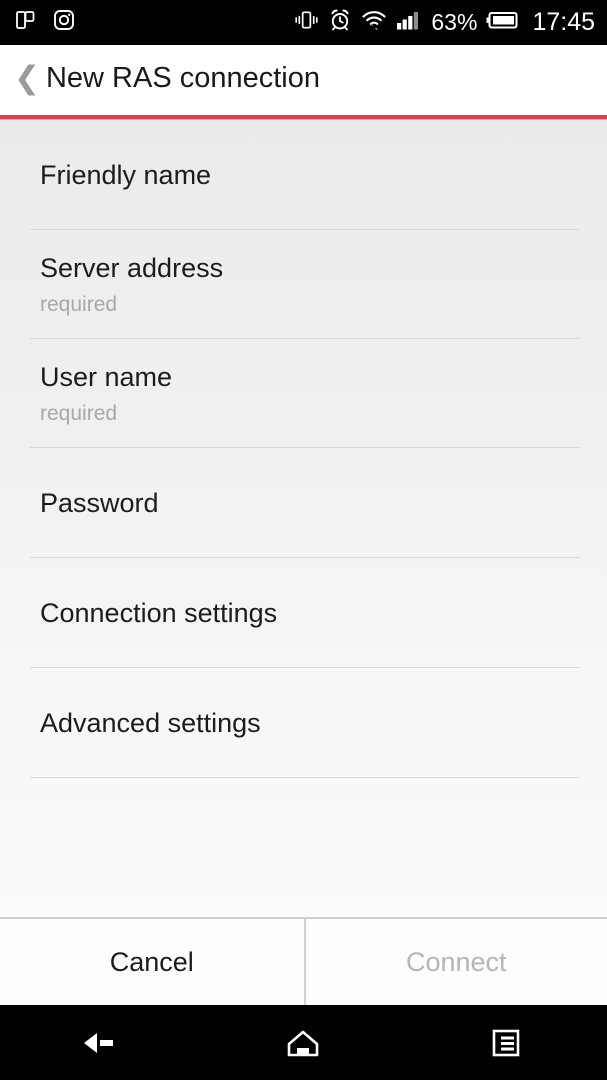 This screenshot has width=607, height=1080. Describe the element at coordinates (64, 22) in the screenshot. I see `instagram-camera-icon` at that location.